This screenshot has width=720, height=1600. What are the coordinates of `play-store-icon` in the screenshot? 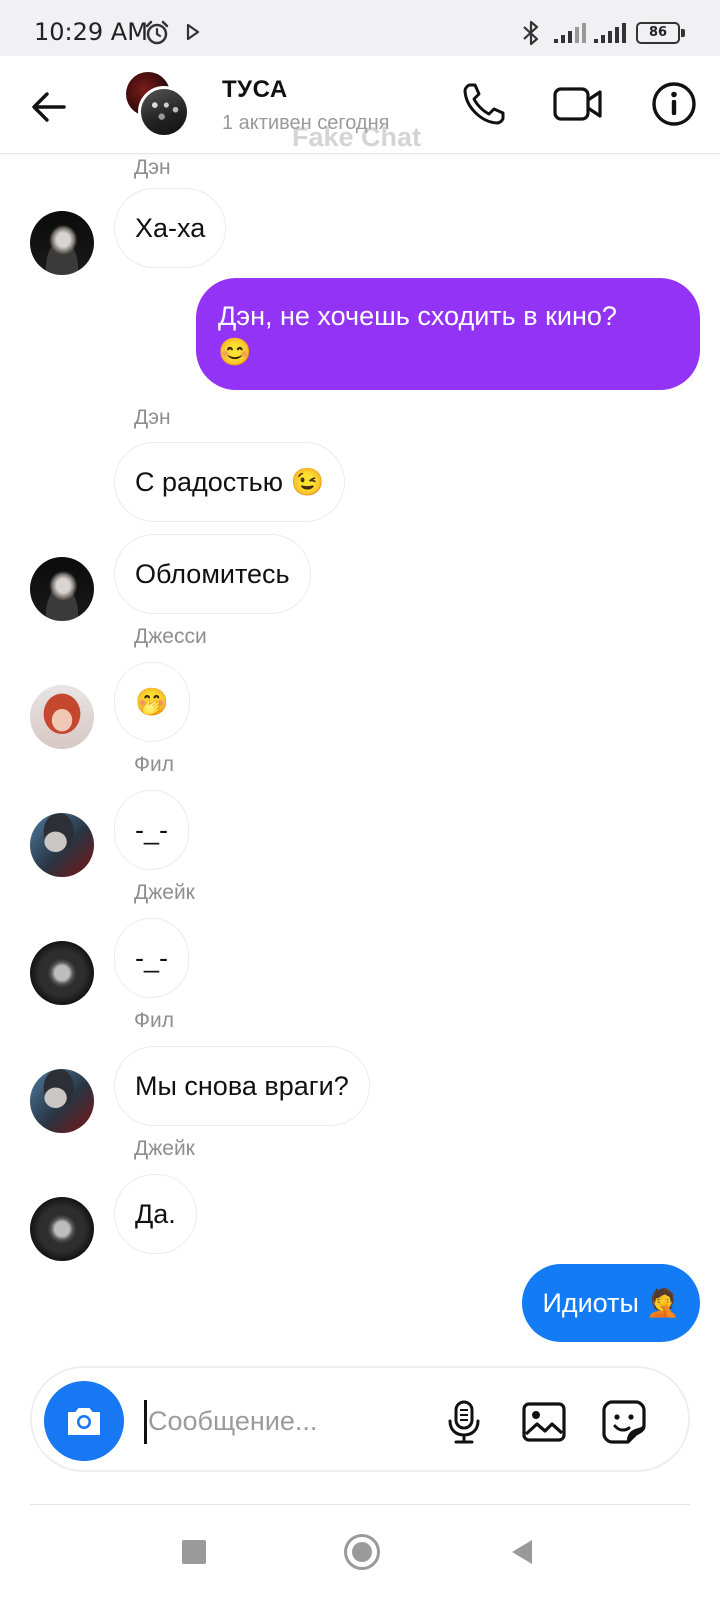 It's located at (193, 32).